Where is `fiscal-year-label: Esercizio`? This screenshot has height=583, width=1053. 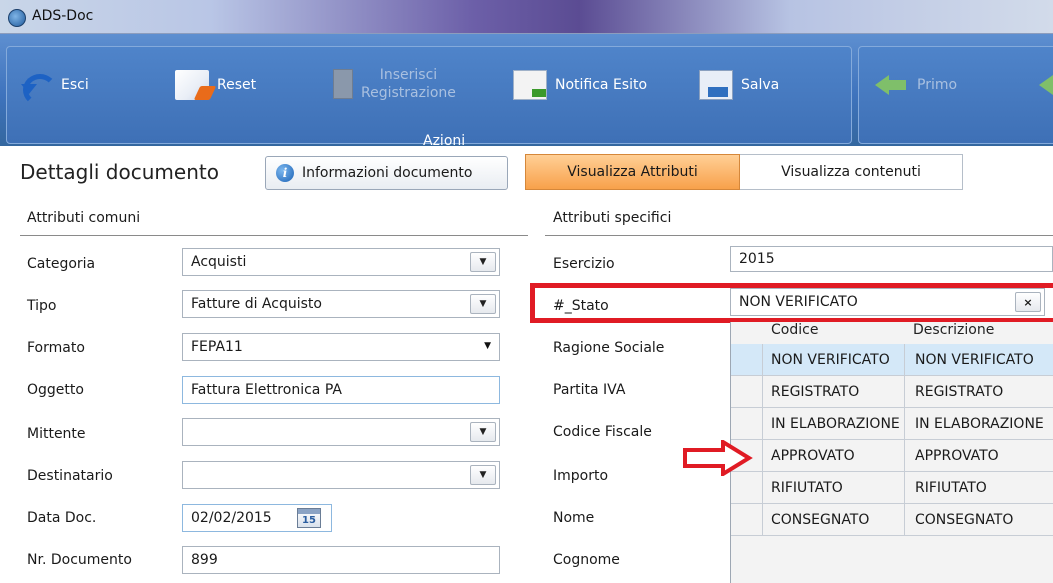 fiscal-year-label: Esercizio is located at coordinates (584, 264).